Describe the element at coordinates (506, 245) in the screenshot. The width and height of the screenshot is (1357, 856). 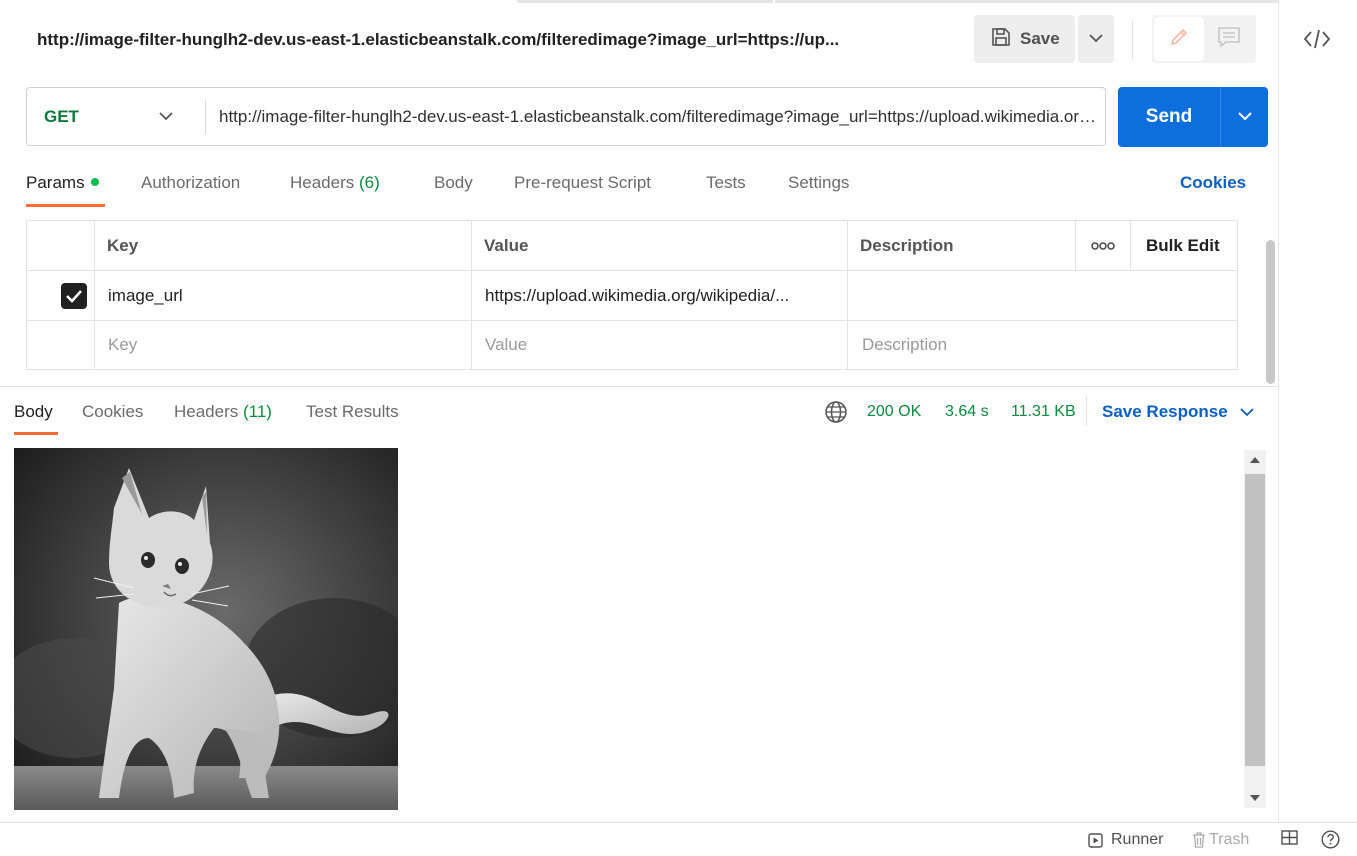
I see `column-header-value: Value` at that location.